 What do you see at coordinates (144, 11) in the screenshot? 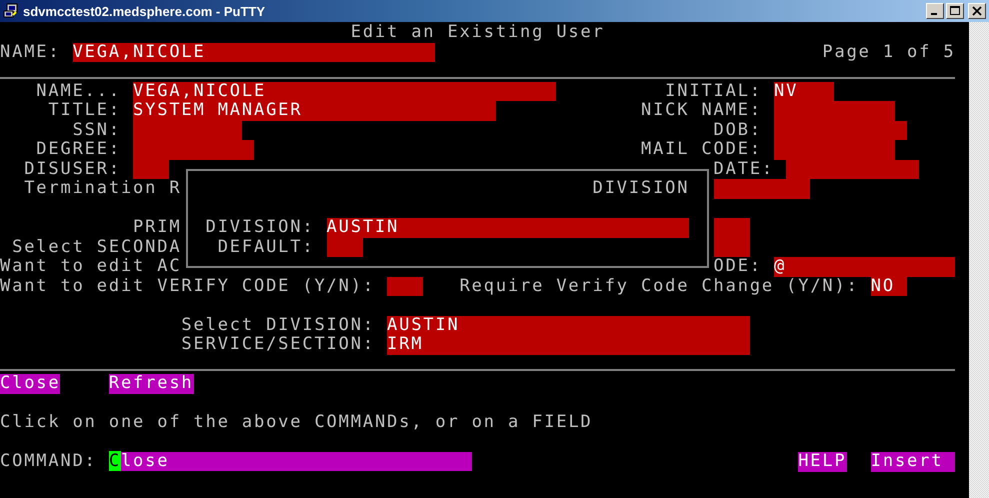
I see `window-title: sdvmcctest02.medsphere.com - PuTTY` at bounding box center [144, 11].